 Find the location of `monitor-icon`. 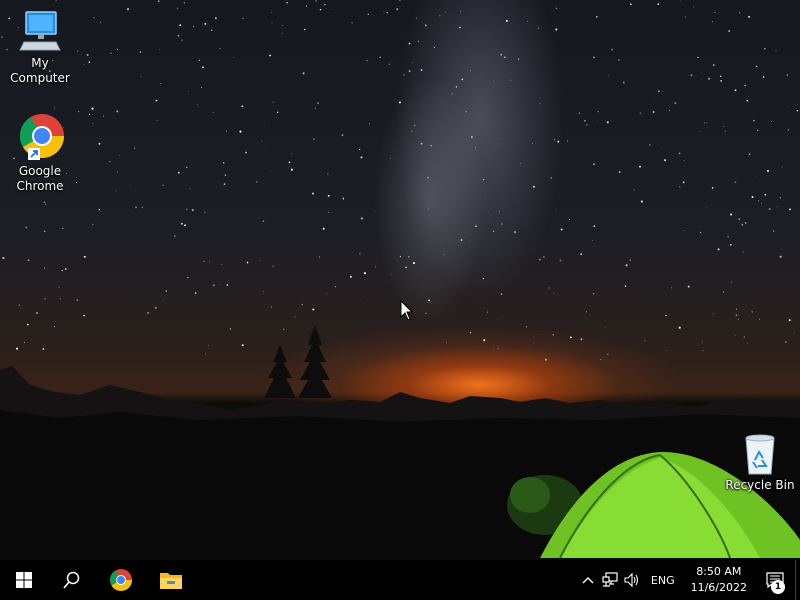

monitor-icon is located at coordinates (40, 31).